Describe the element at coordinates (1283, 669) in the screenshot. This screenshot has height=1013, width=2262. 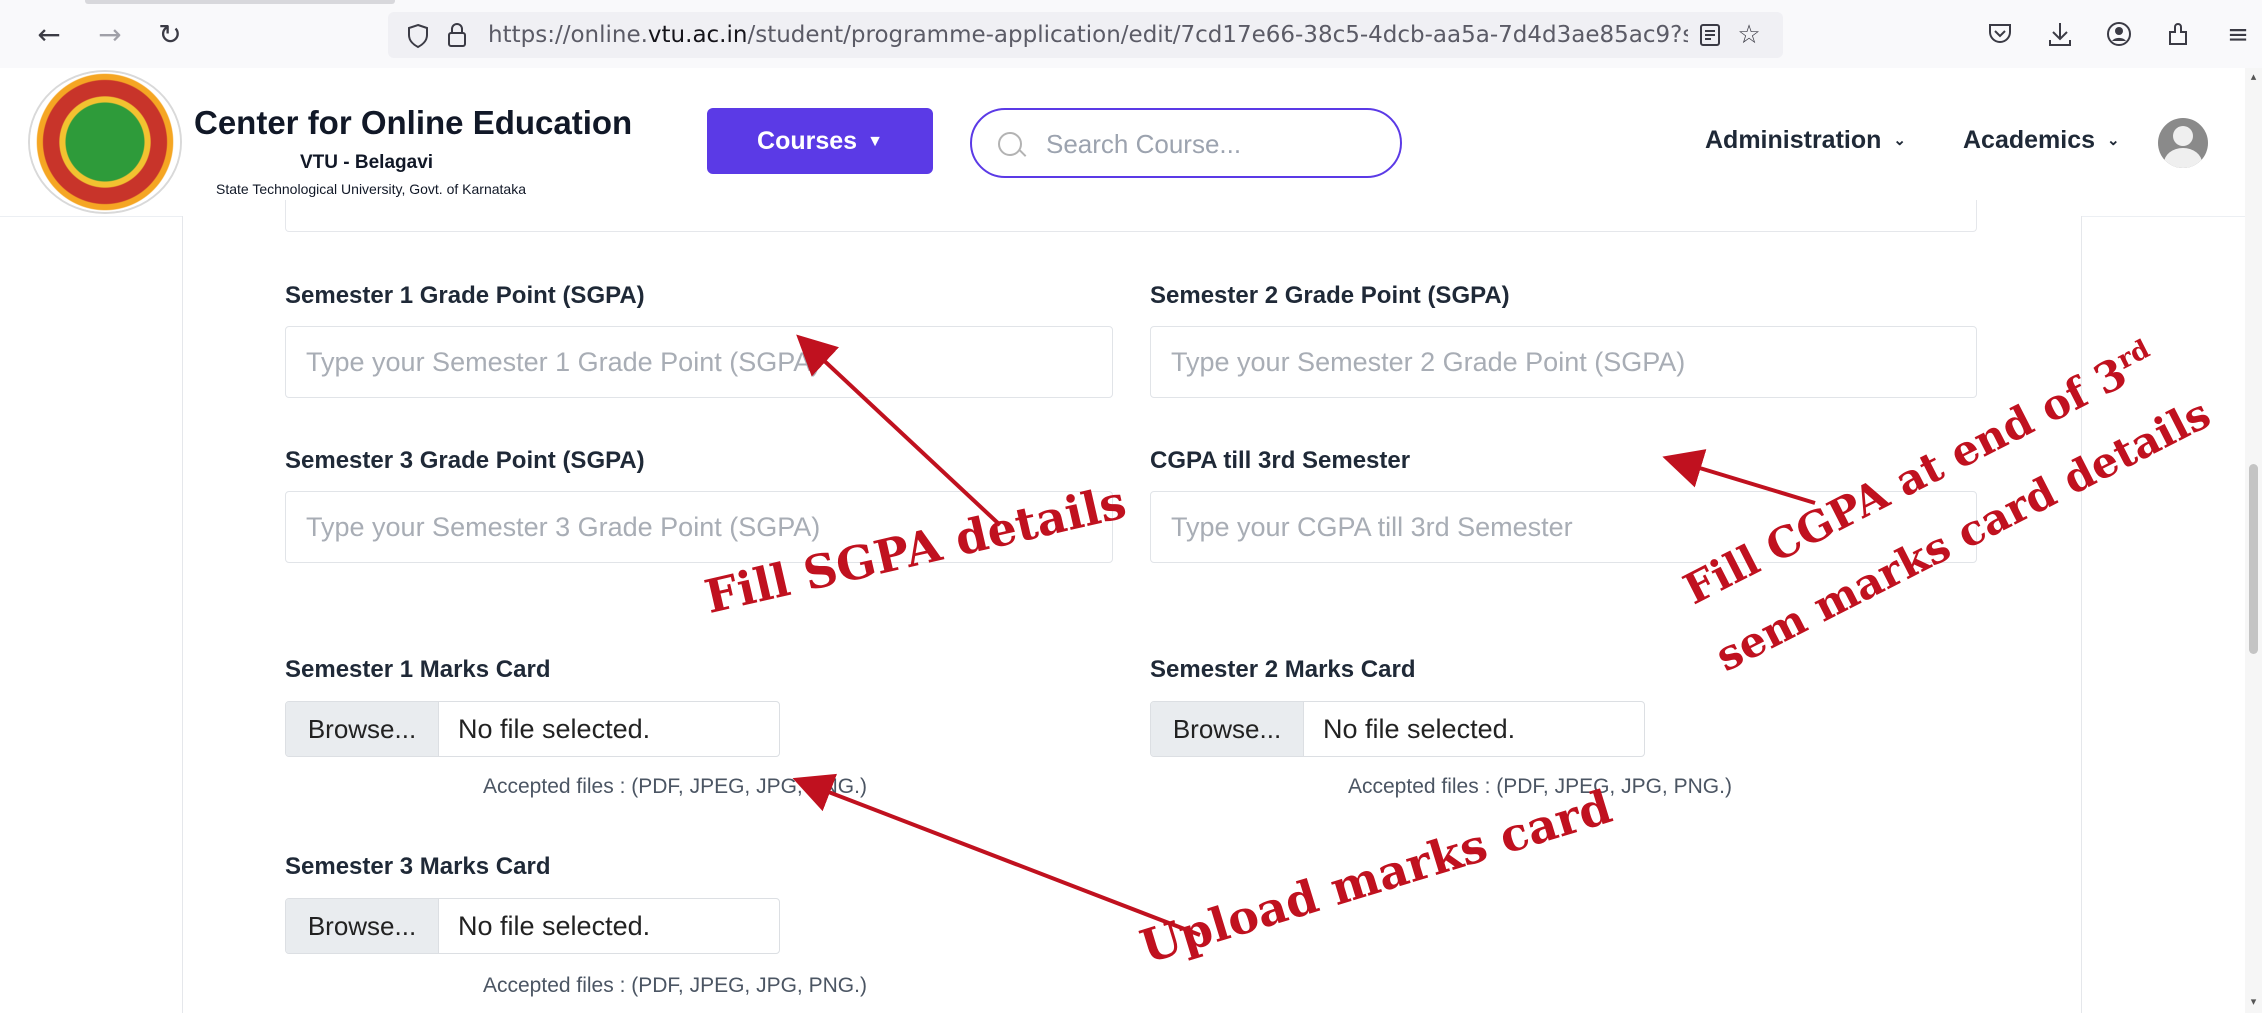
I see `marks2-label: Semester 2 Marks Card` at that location.